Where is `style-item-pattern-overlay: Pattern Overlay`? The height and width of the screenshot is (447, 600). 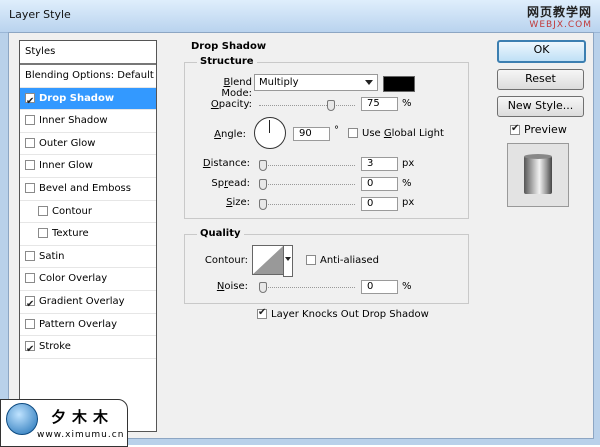 style-item-pattern-overlay: Pattern Overlay is located at coordinates (88, 325).